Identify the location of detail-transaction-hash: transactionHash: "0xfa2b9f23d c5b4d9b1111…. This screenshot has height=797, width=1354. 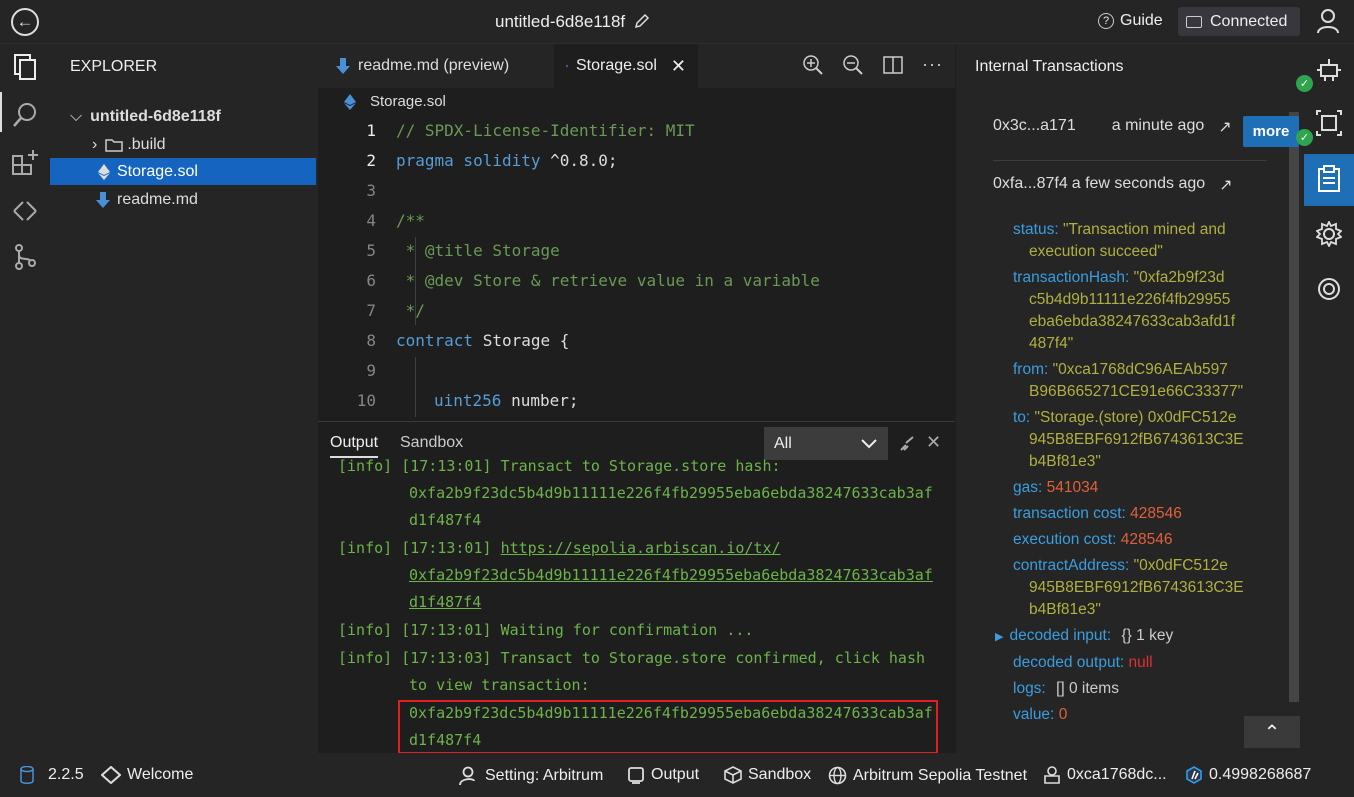
(1124, 310).